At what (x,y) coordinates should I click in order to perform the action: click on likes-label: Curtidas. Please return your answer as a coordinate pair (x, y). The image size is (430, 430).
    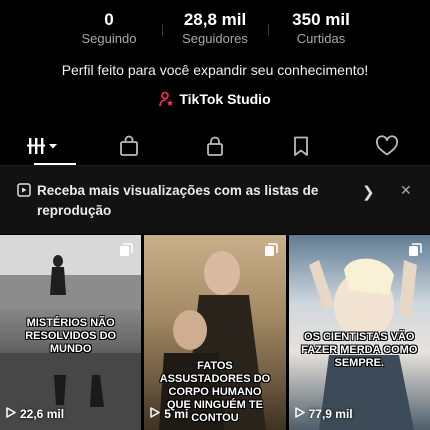
    Looking at the image, I should click on (321, 38).